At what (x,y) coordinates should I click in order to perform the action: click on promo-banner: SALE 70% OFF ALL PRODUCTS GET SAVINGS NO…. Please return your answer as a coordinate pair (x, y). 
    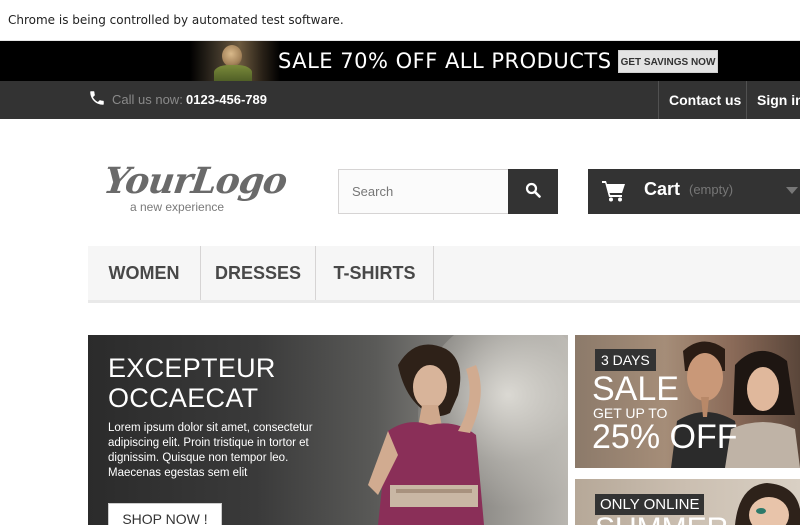
    Looking at the image, I should click on (400, 61).